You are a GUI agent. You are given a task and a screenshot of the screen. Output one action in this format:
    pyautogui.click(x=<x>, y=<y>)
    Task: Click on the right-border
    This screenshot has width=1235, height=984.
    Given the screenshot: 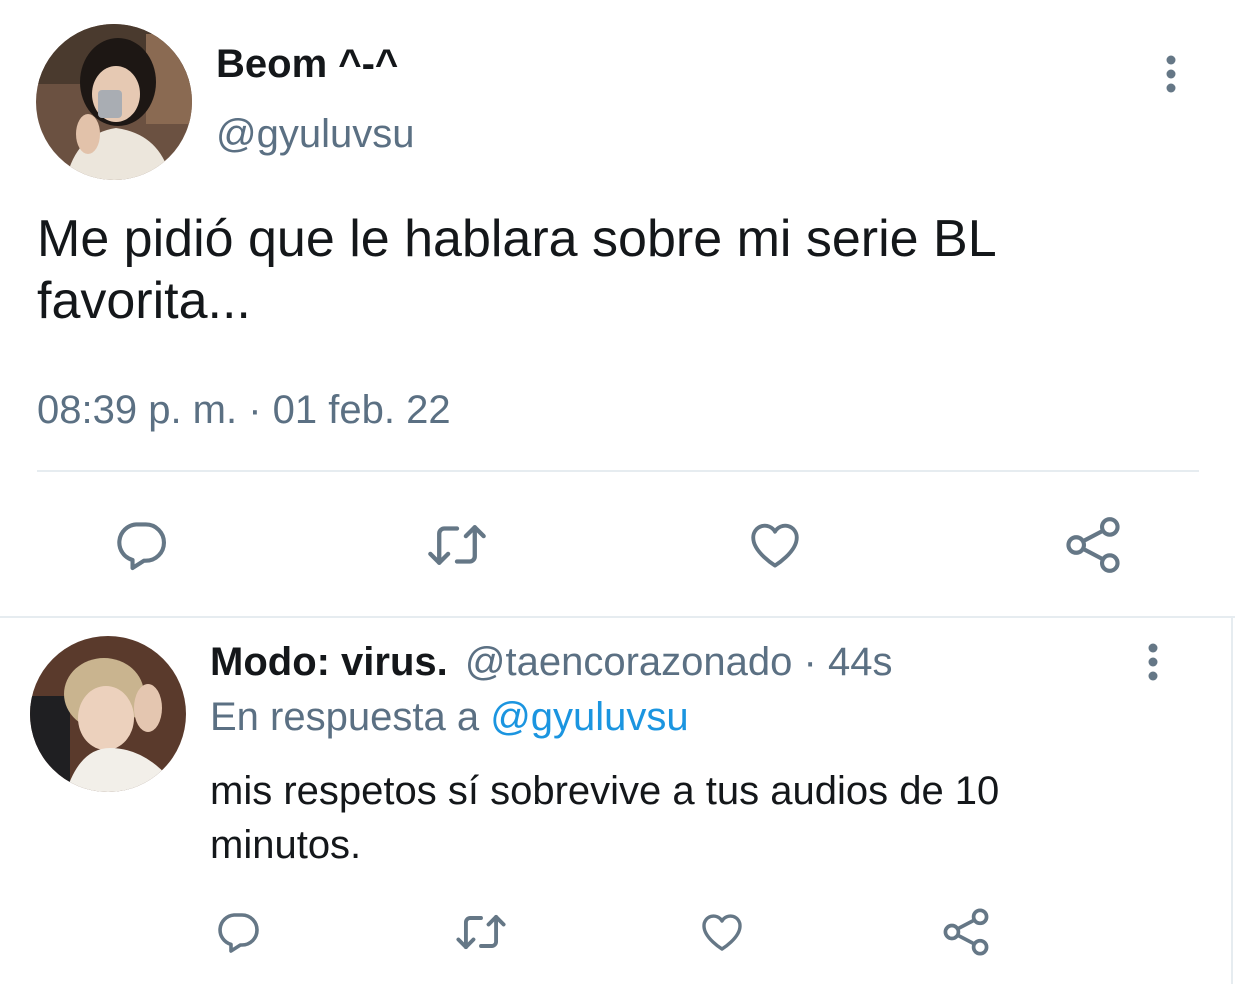 What is the action you would take?
    pyautogui.click(x=1232, y=800)
    